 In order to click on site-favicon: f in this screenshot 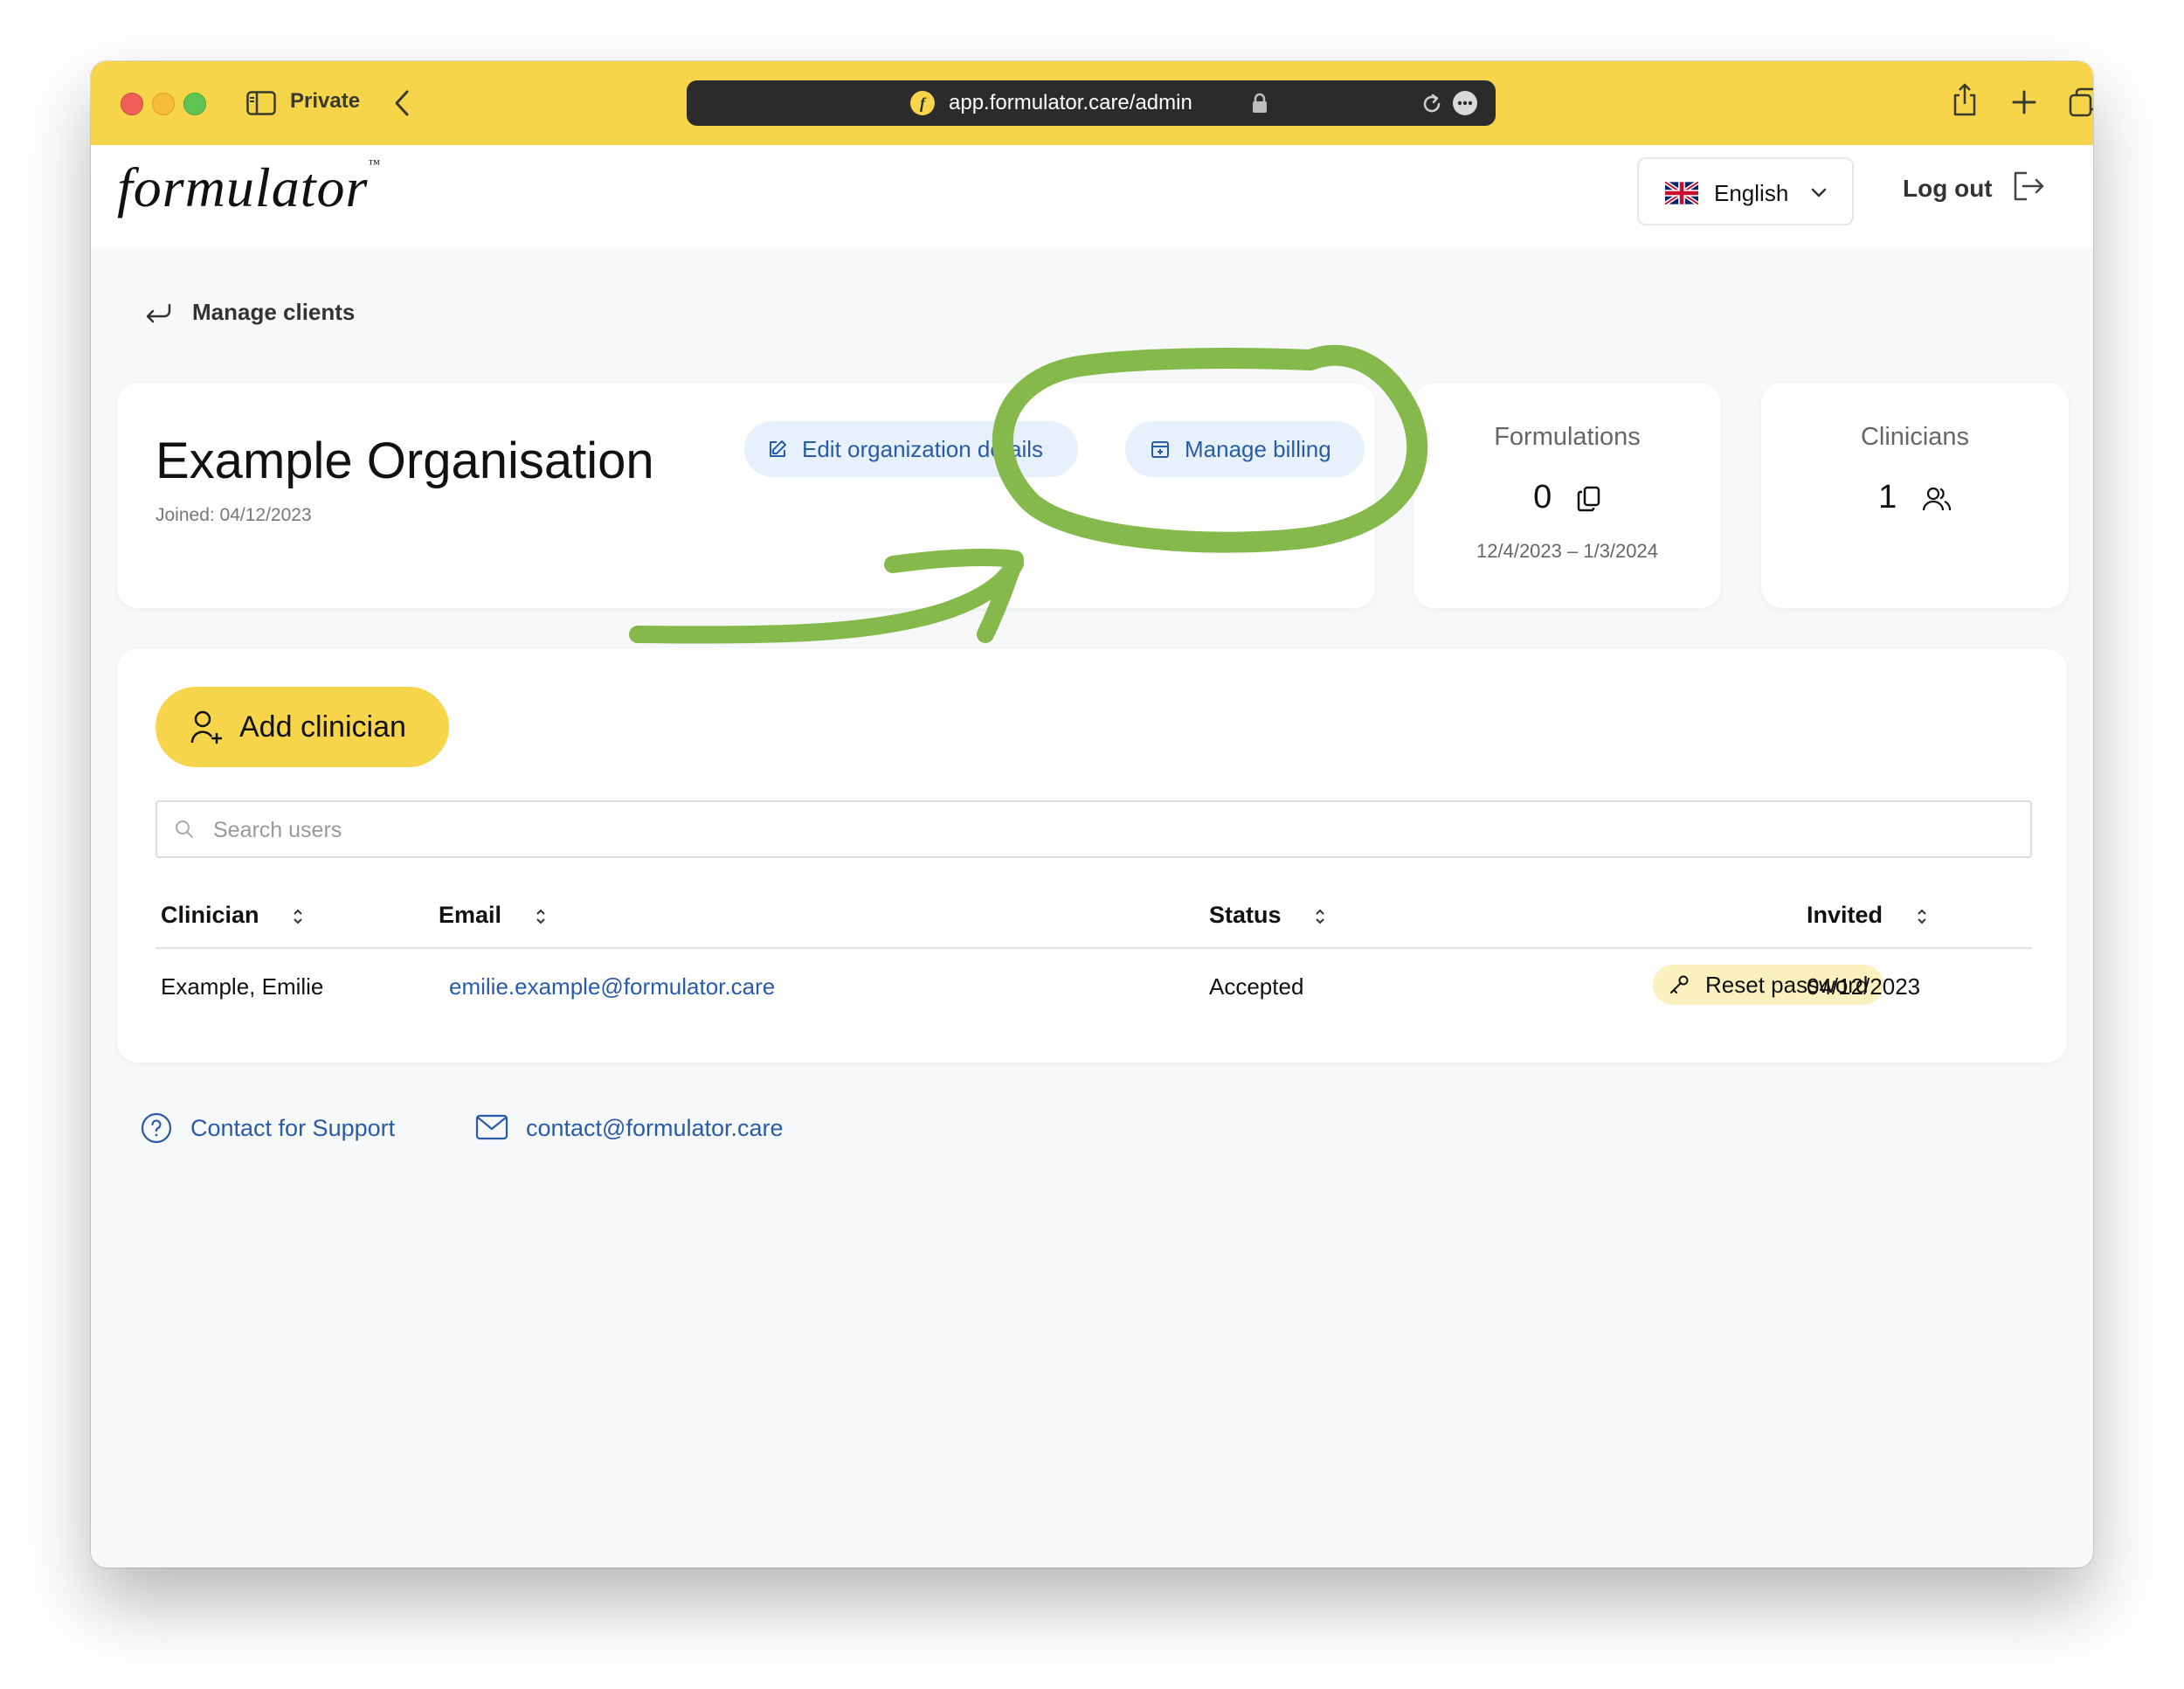, I will do `click(922, 103)`.